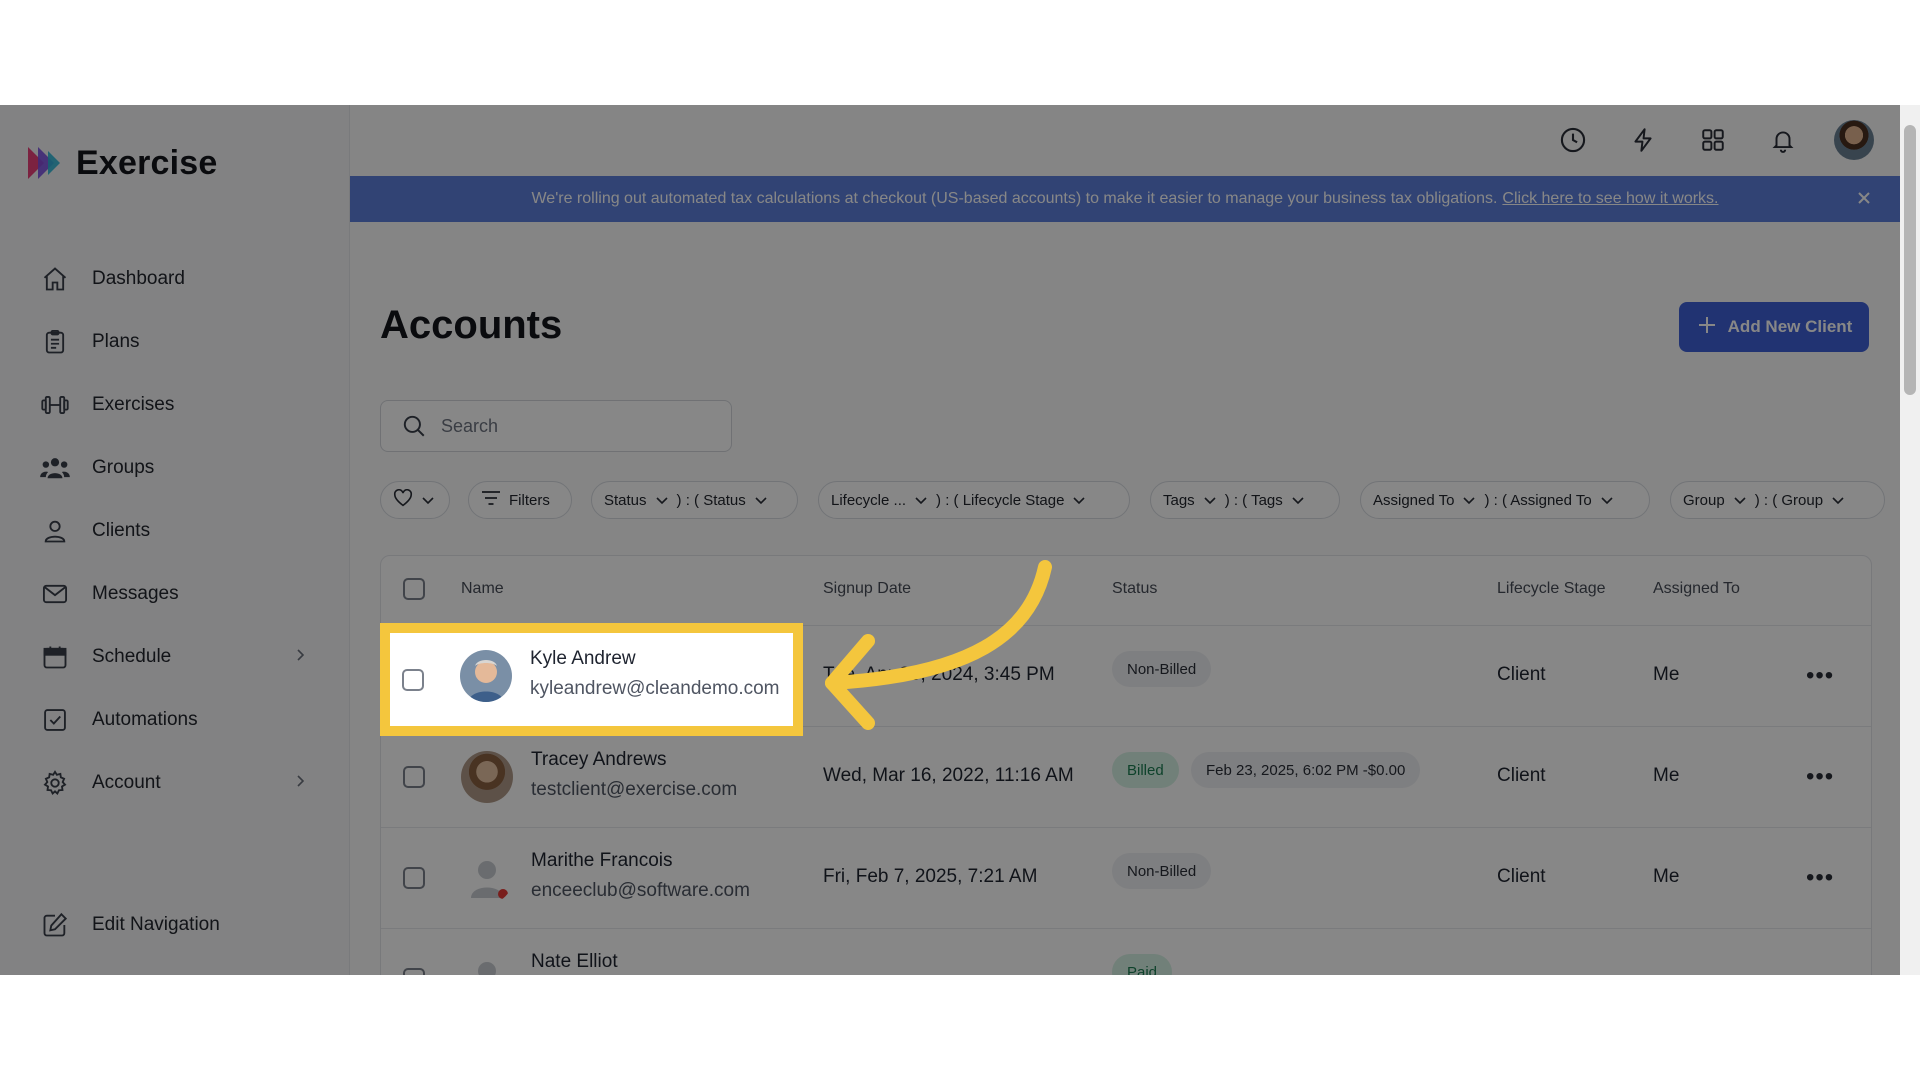 The image size is (1920, 1080). What do you see at coordinates (694, 500) in the screenshot?
I see `status-filter: Status ) : ( Status` at bounding box center [694, 500].